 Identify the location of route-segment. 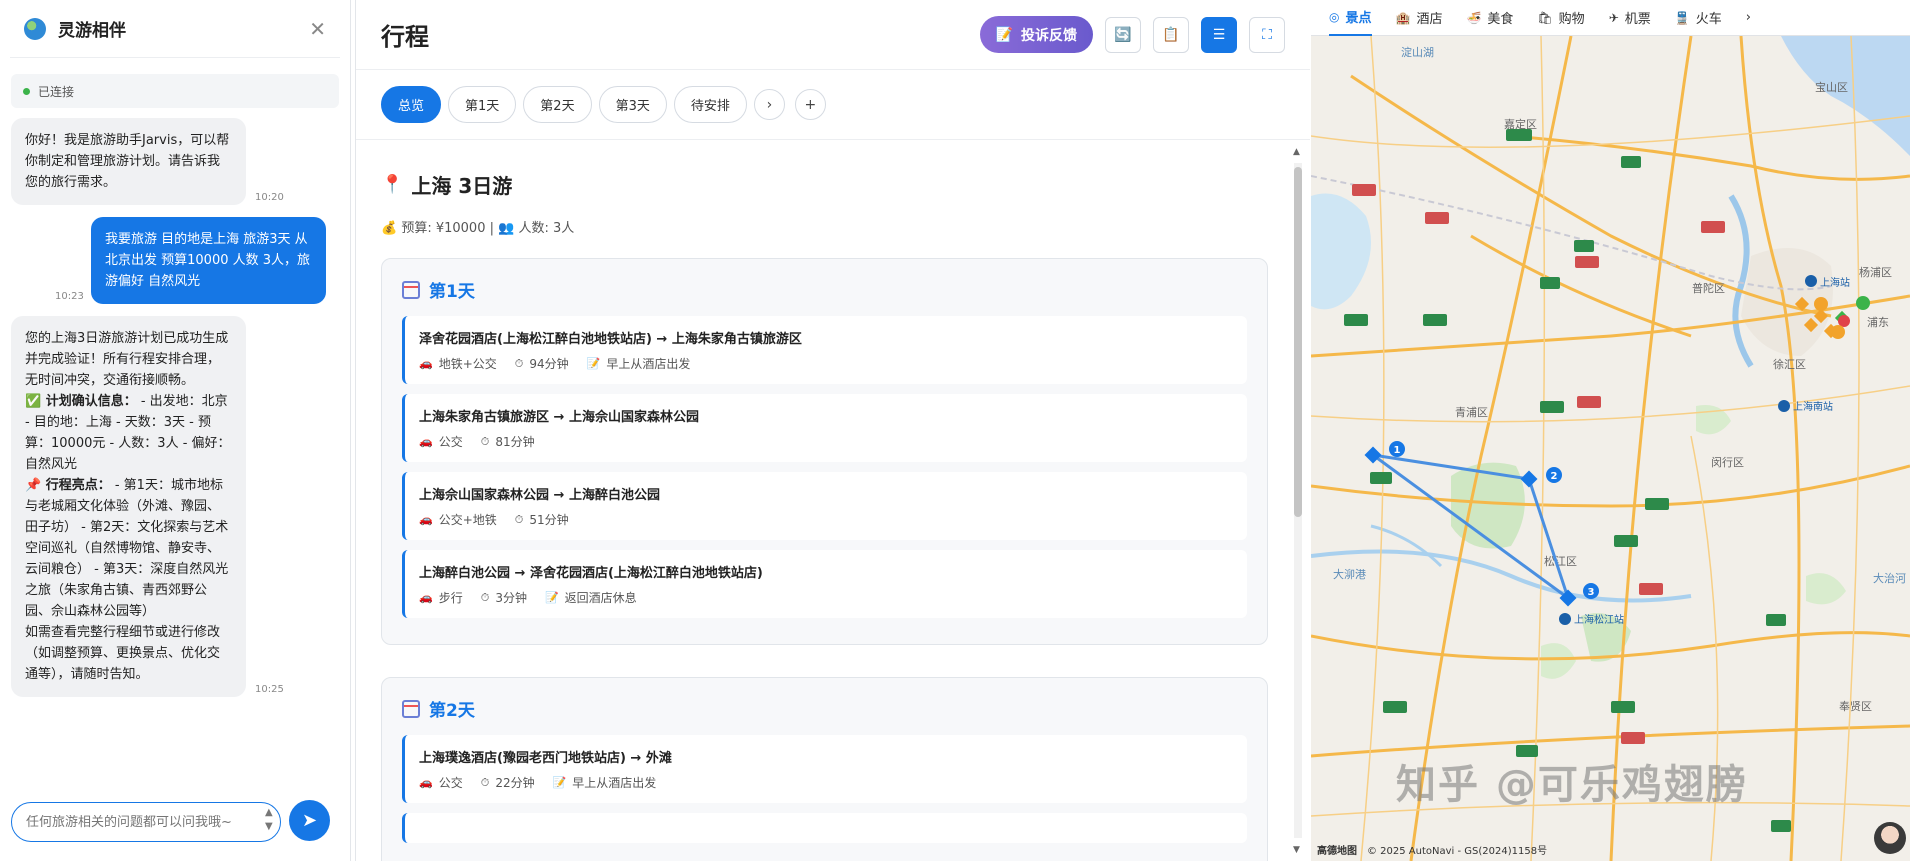
(824, 828).